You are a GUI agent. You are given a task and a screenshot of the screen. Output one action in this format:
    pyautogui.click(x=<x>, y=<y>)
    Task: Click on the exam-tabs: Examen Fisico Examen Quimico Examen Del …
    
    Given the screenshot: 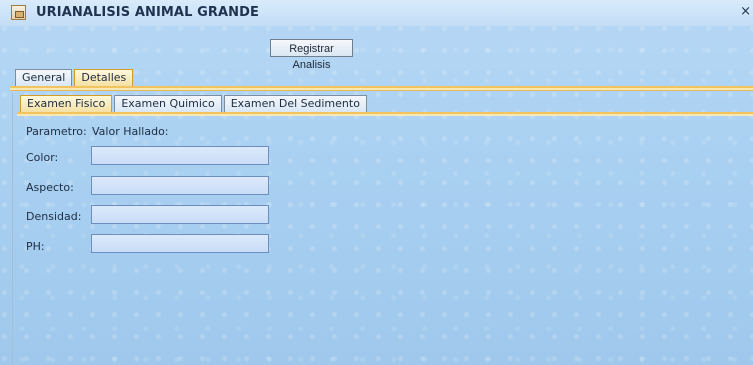 What is the action you would take?
    pyautogui.click(x=194, y=104)
    